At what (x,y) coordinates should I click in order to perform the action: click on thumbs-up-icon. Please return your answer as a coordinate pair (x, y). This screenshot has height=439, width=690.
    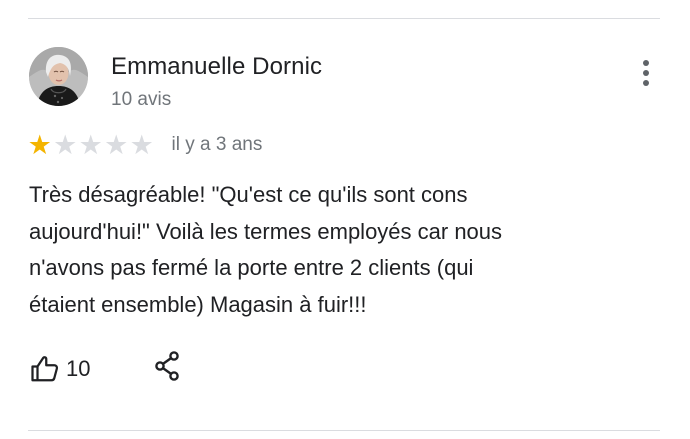
    Looking at the image, I should click on (45, 369).